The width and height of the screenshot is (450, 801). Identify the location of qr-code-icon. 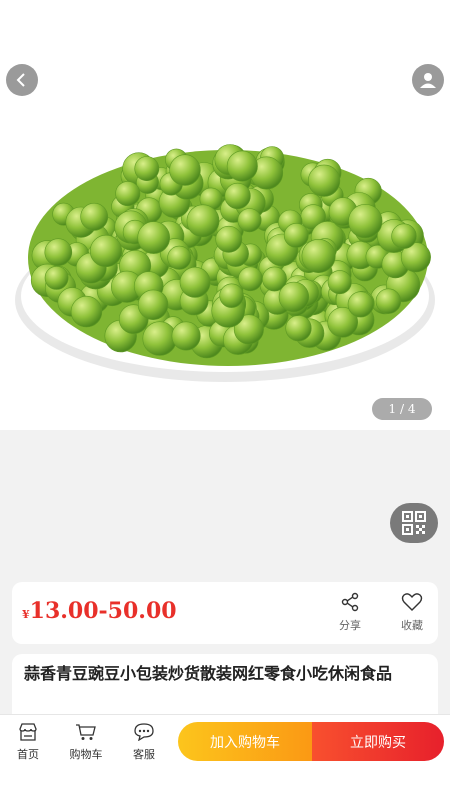
(414, 523).